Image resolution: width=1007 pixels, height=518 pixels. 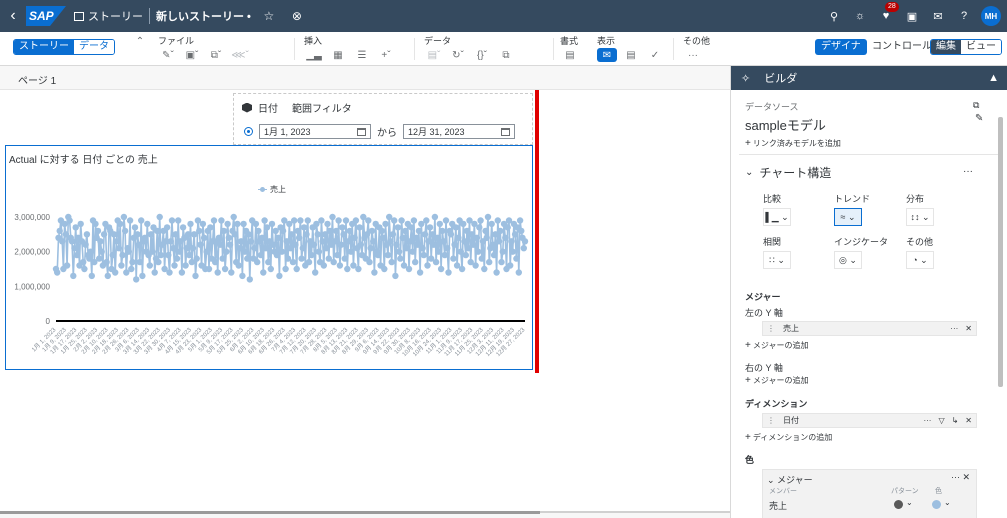 I want to click on format-icon: ▤, so click(x=570, y=55).